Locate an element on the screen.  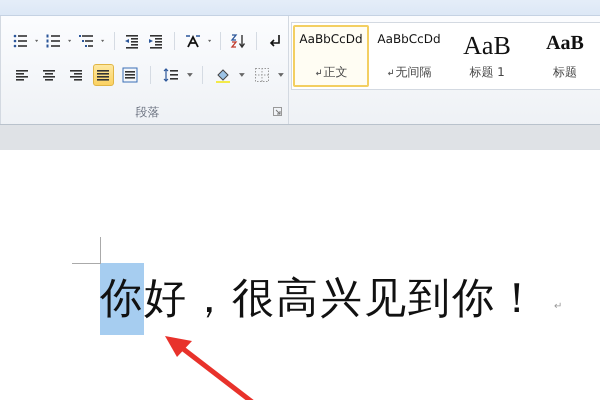
style-item: AaBbCcDd 无间隔 is located at coordinates (409, 56).